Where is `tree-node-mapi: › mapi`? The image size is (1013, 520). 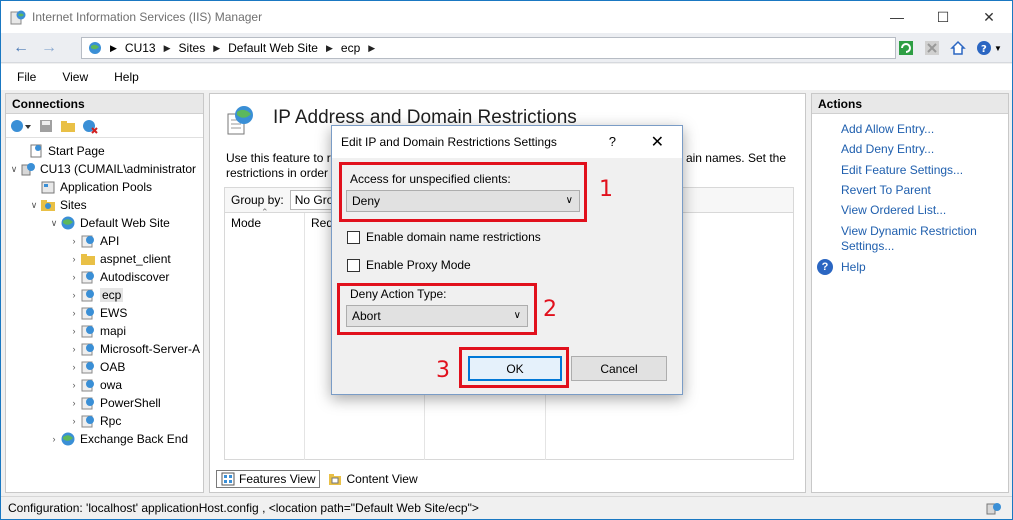
tree-node-mapi: › mapi is located at coordinates (104, 331).